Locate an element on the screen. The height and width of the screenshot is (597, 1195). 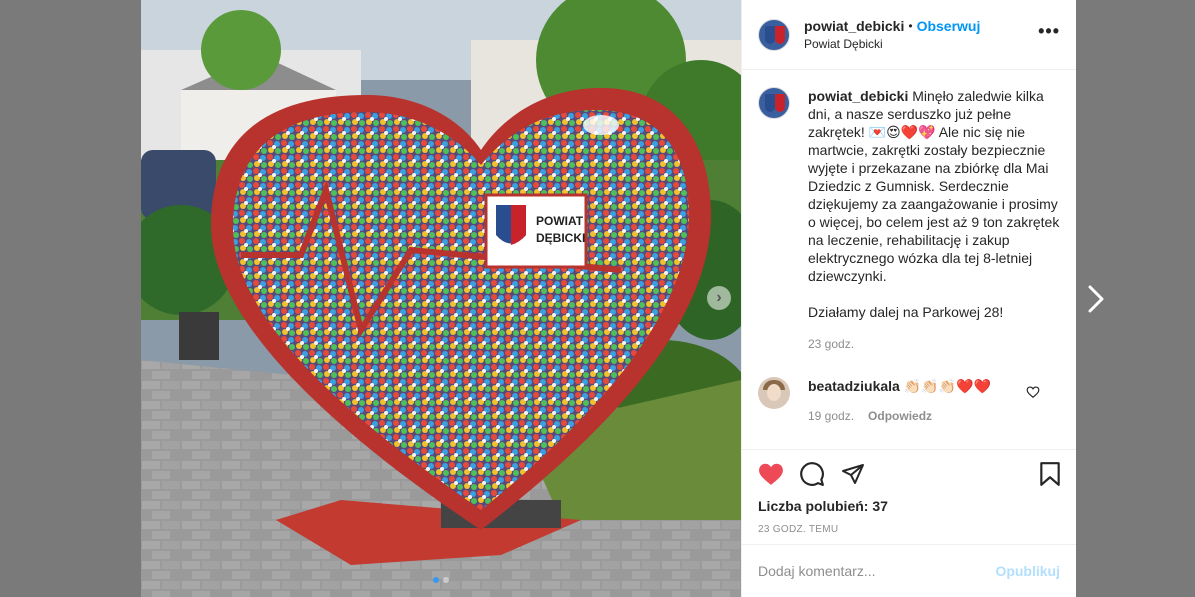
caption-avatar is located at coordinates (774, 103).